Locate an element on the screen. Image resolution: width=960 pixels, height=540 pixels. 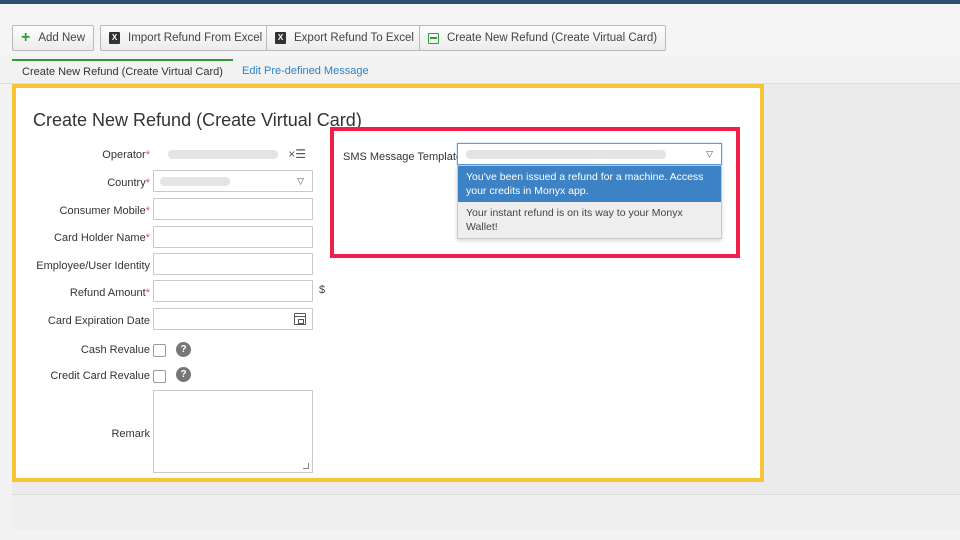
employee-identity-input is located at coordinates (233, 264).